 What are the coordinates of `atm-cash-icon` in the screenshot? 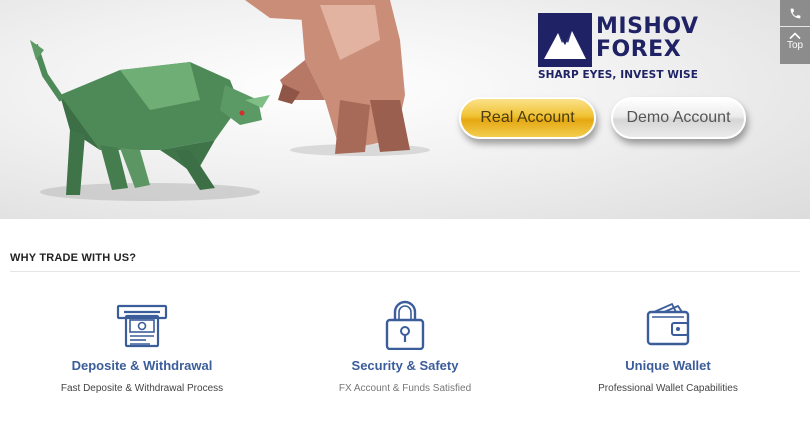 It's located at (142, 326).